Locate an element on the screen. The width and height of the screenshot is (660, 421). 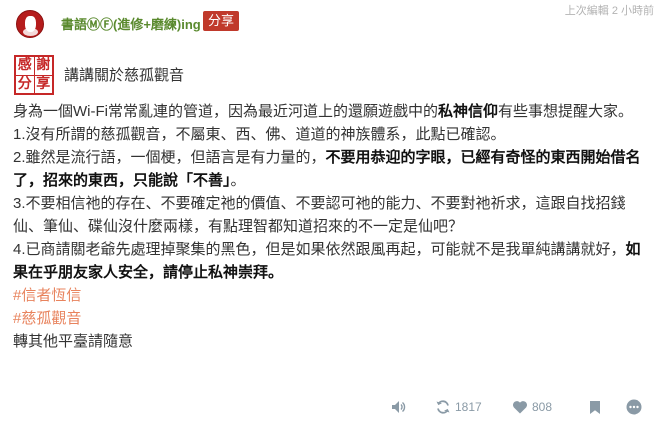
bookmark-icon is located at coordinates (595, 407).